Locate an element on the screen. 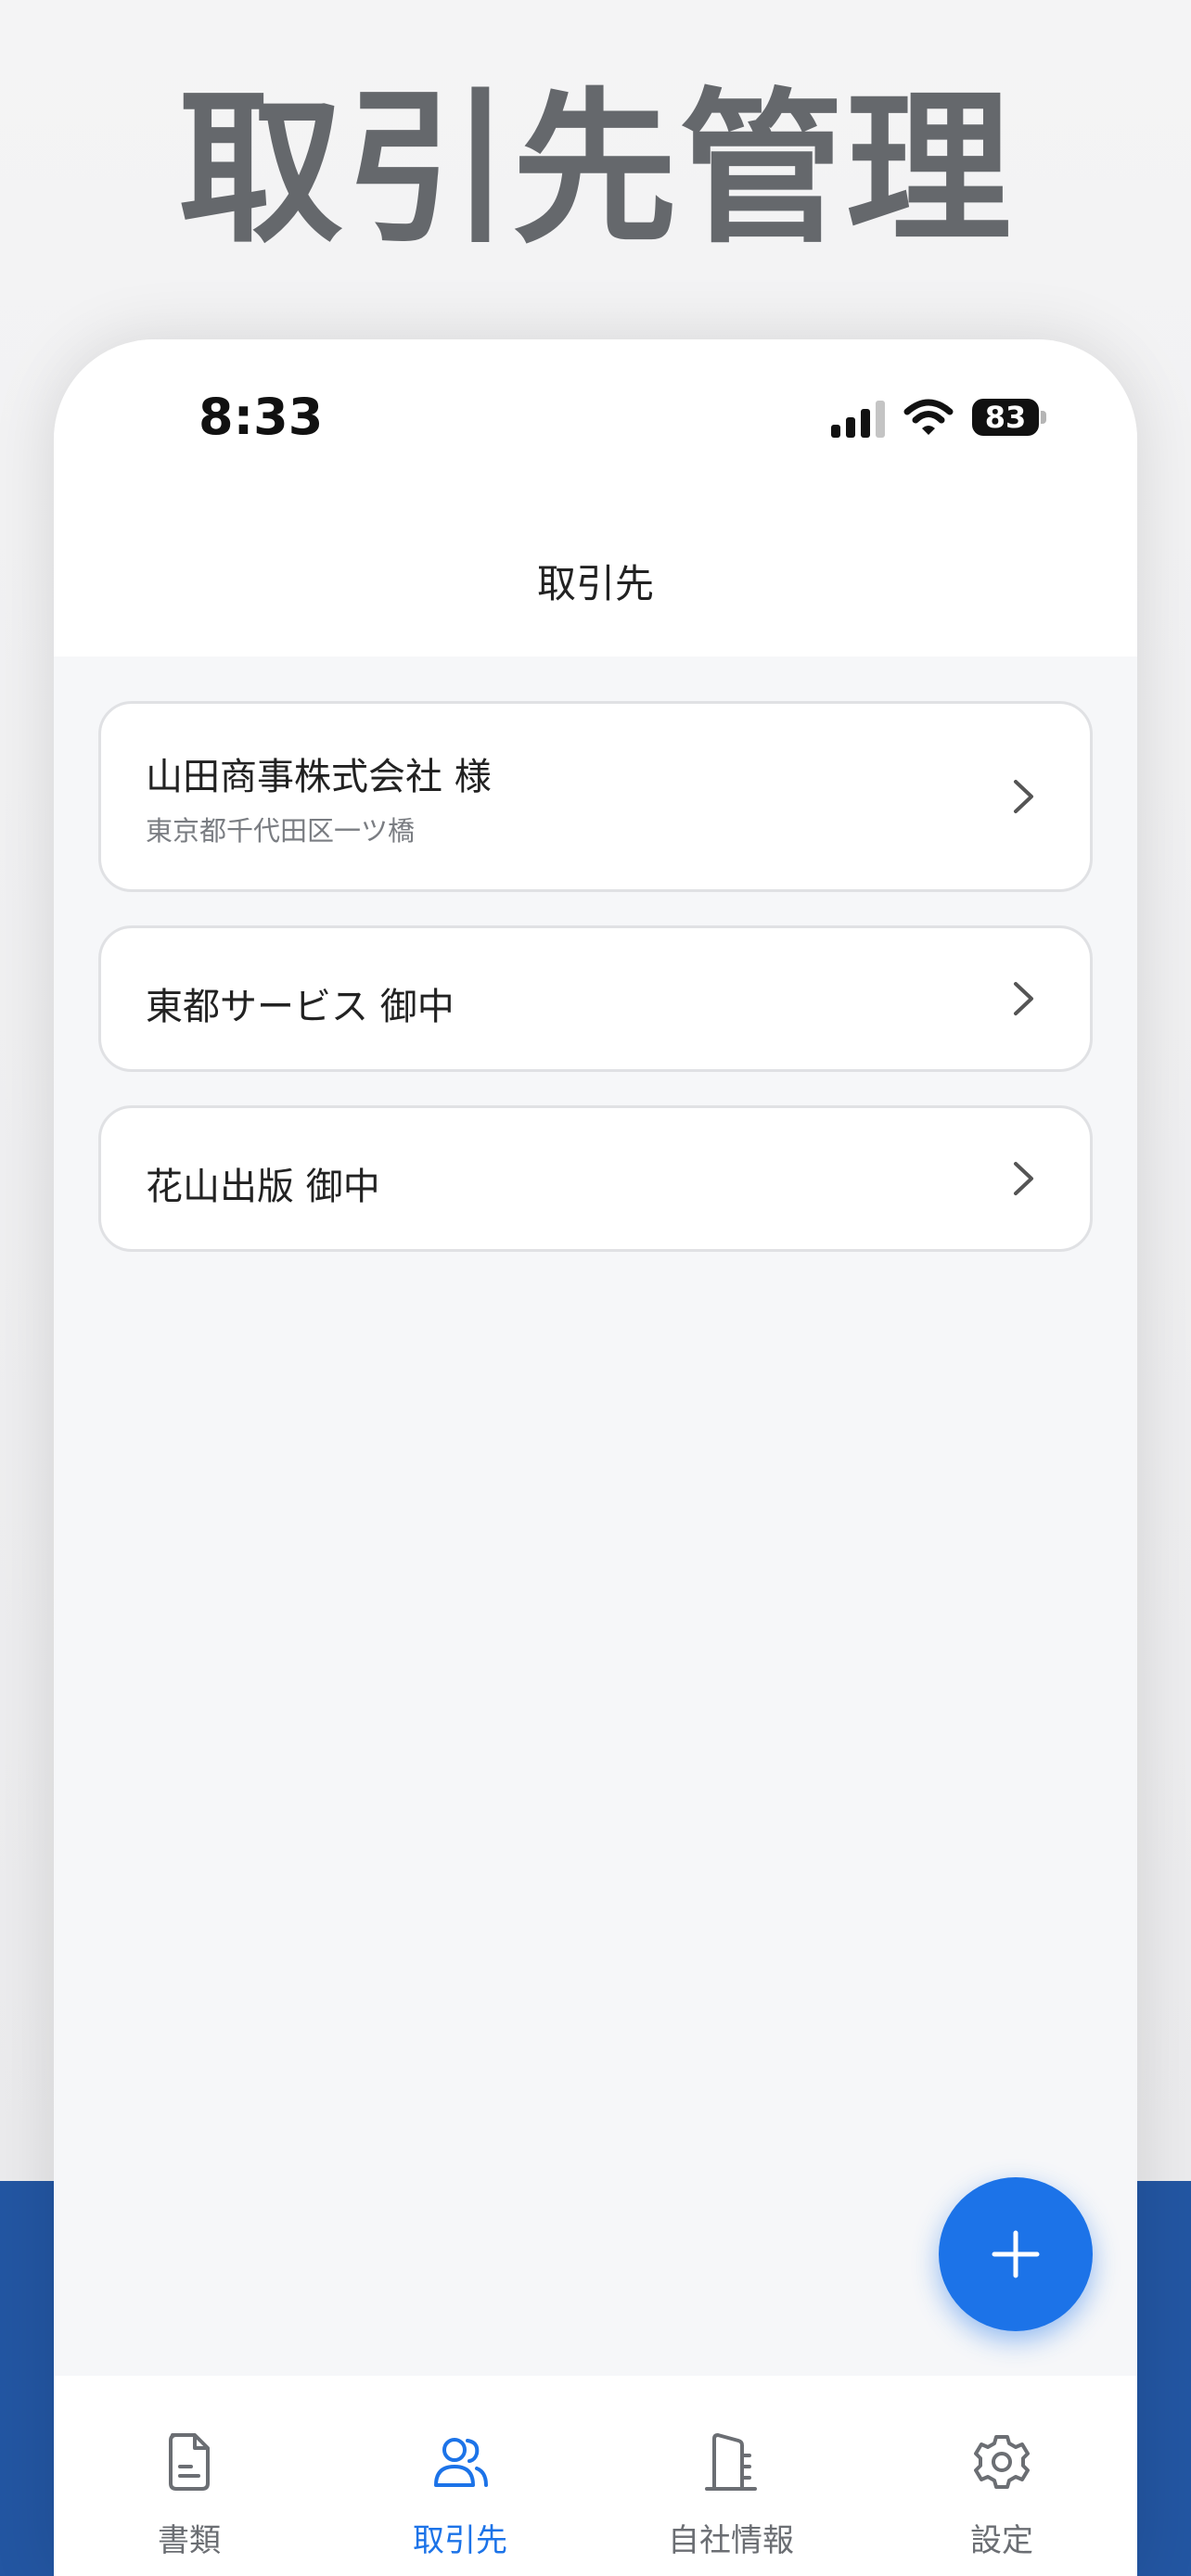 The image size is (1191, 2576). client-name: 東都サービス 御中 is located at coordinates (300, 1007).